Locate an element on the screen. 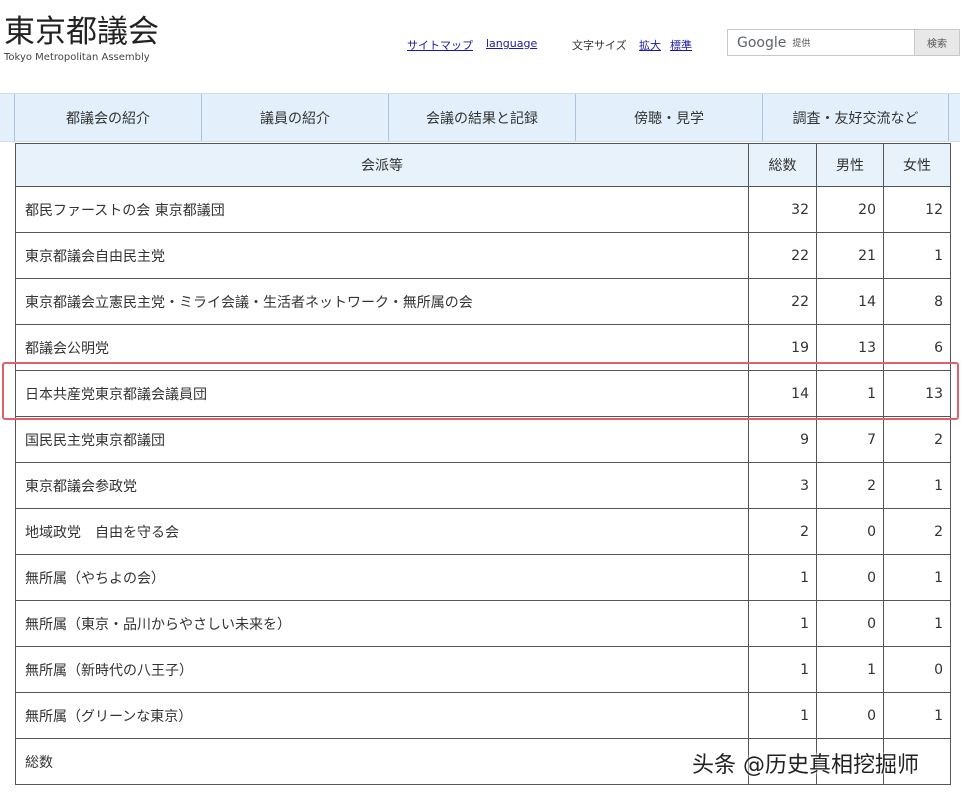 The height and width of the screenshot is (796, 963). total-count: 2 is located at coordinates (782, 531).